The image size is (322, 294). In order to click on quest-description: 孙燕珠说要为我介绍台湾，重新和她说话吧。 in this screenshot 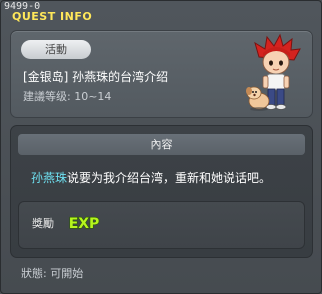, I will do `click(151, 178)`.